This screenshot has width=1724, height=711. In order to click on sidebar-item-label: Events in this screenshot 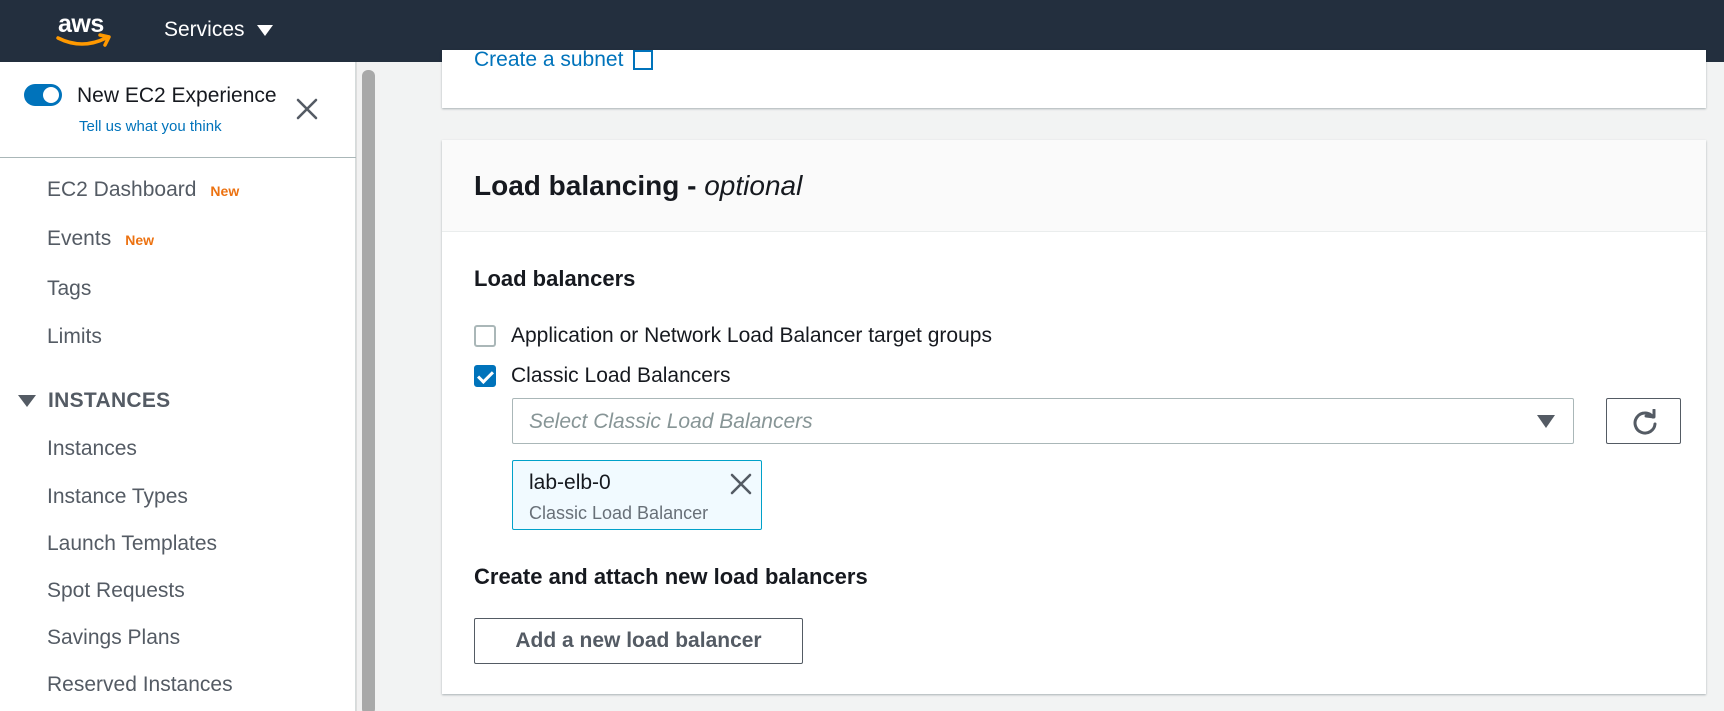, I will do `click(79, 238)`.